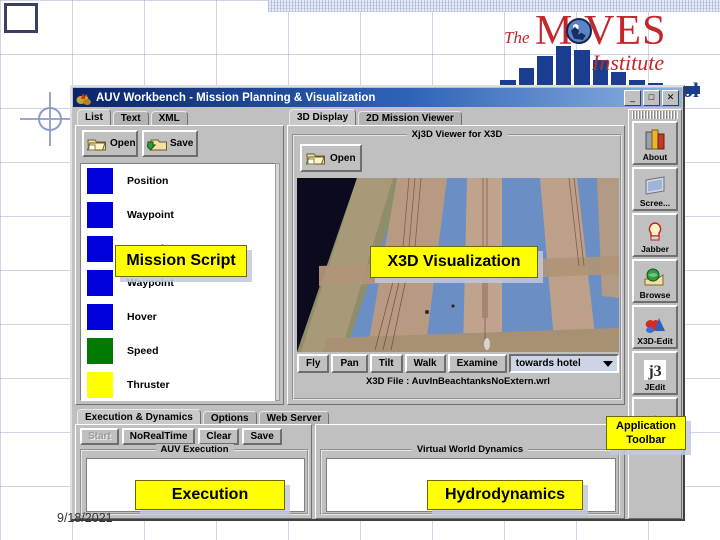  Describe the element at coordinates (601, 31) in the screenshot. I see `logo-moves-text: M VES` at that location.